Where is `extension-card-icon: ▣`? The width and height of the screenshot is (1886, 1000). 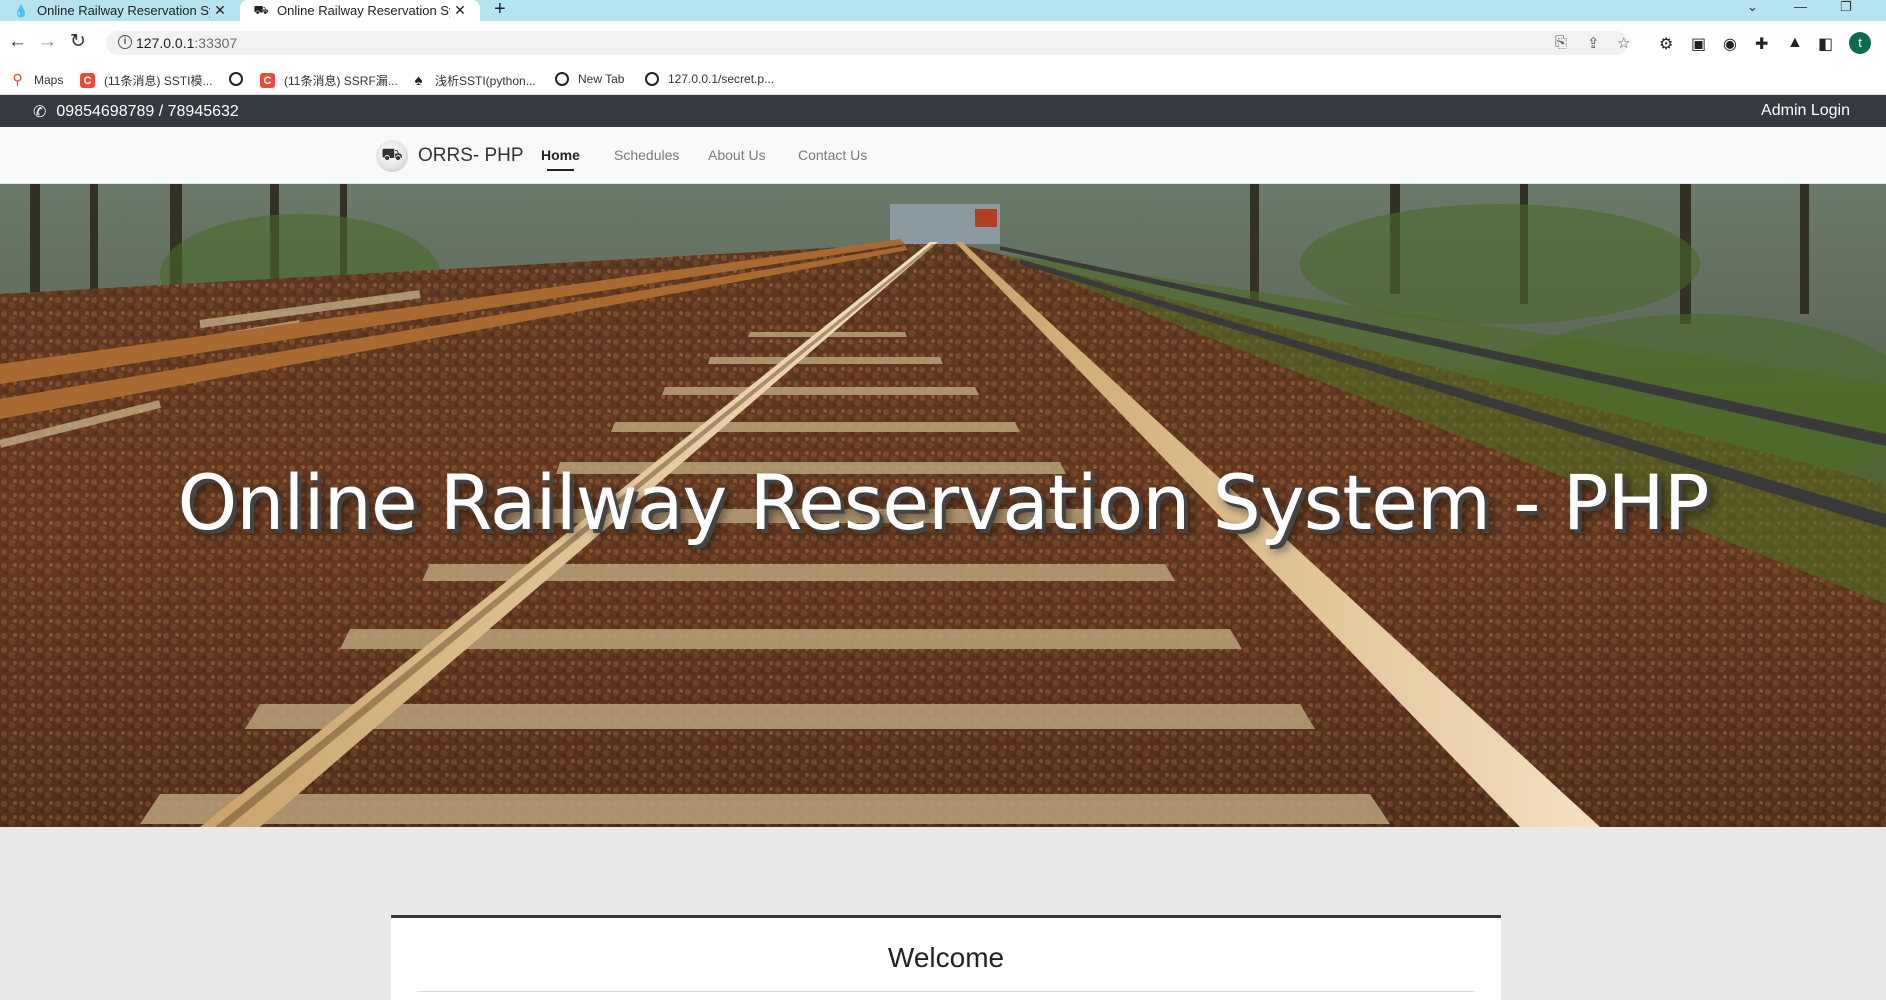
extension-card-icon: ▣ is located at coordinates (1698, 44).